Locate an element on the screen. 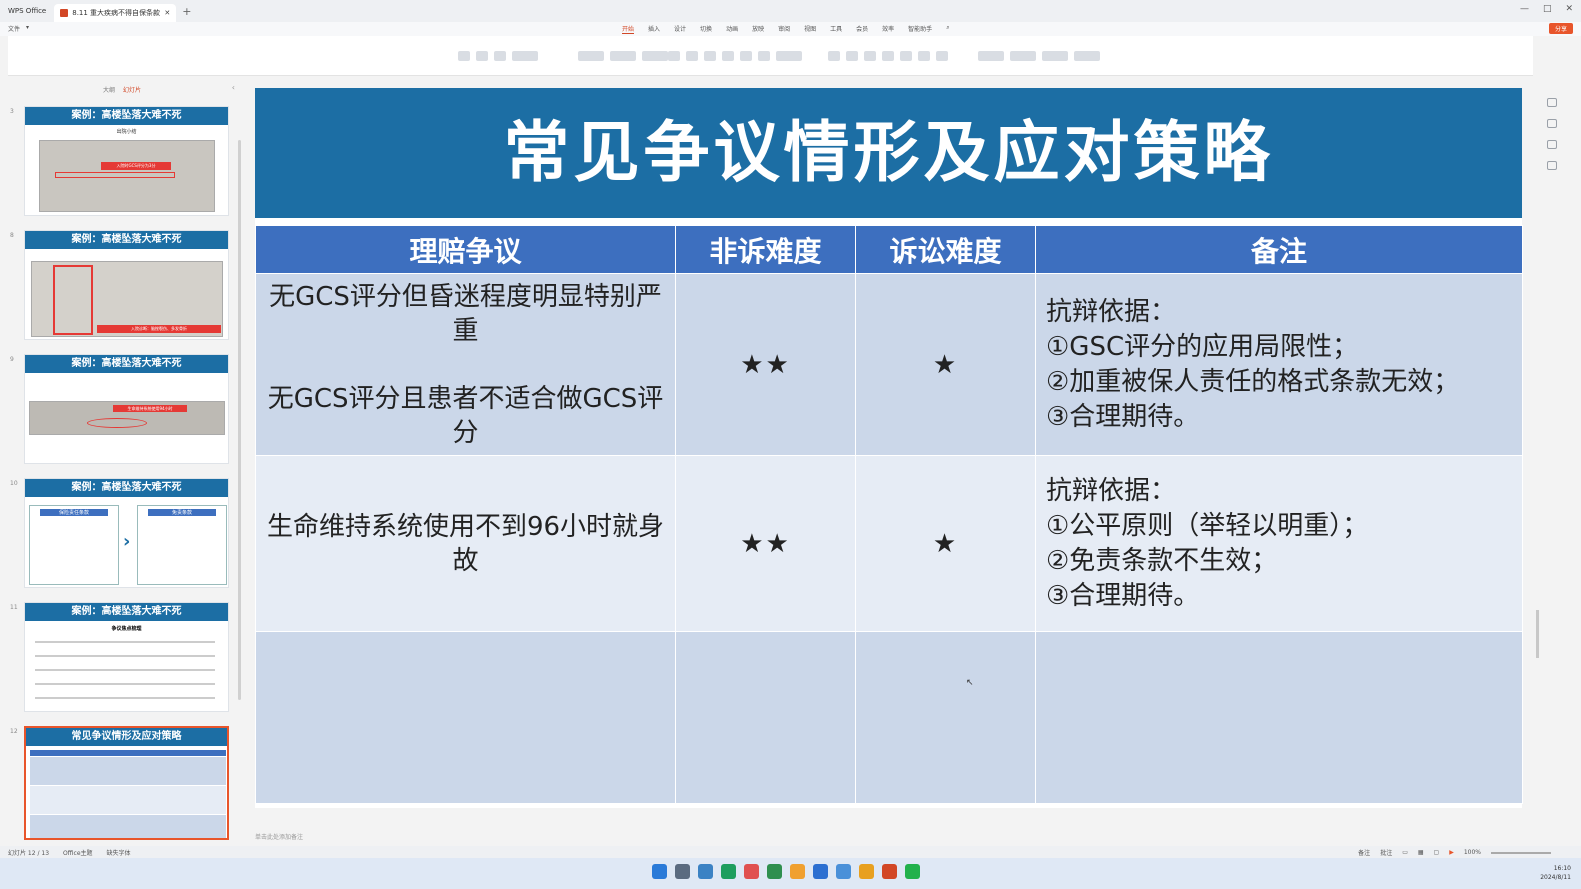  tab-home: 开始 is located at coordinates (628, 29).